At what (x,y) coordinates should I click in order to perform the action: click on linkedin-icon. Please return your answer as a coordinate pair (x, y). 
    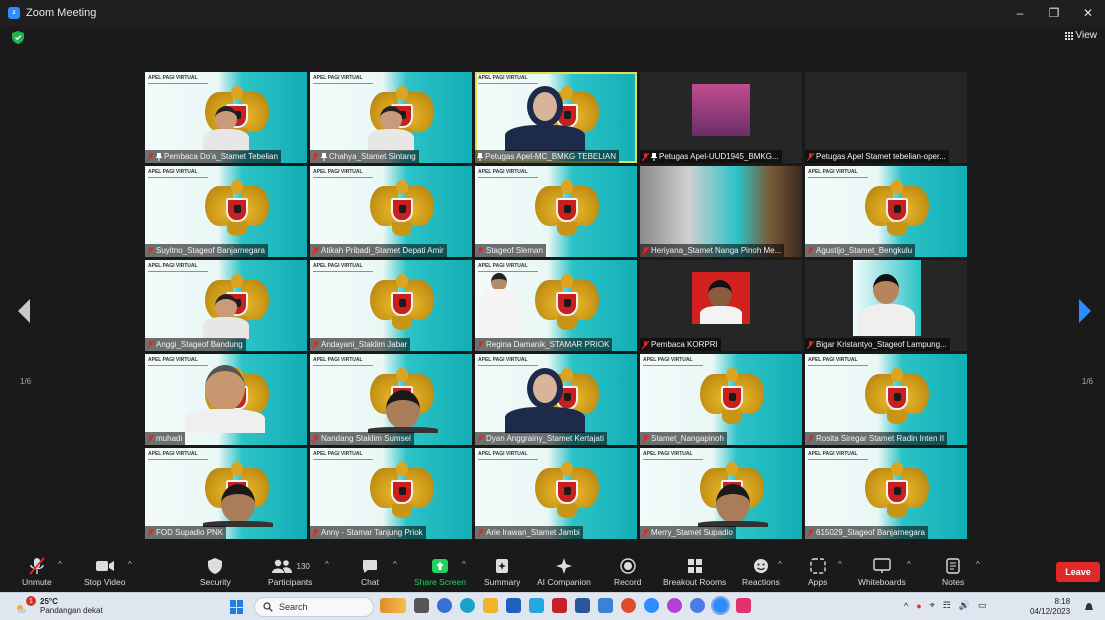
    Looking at the image, I should click on (536, 605).